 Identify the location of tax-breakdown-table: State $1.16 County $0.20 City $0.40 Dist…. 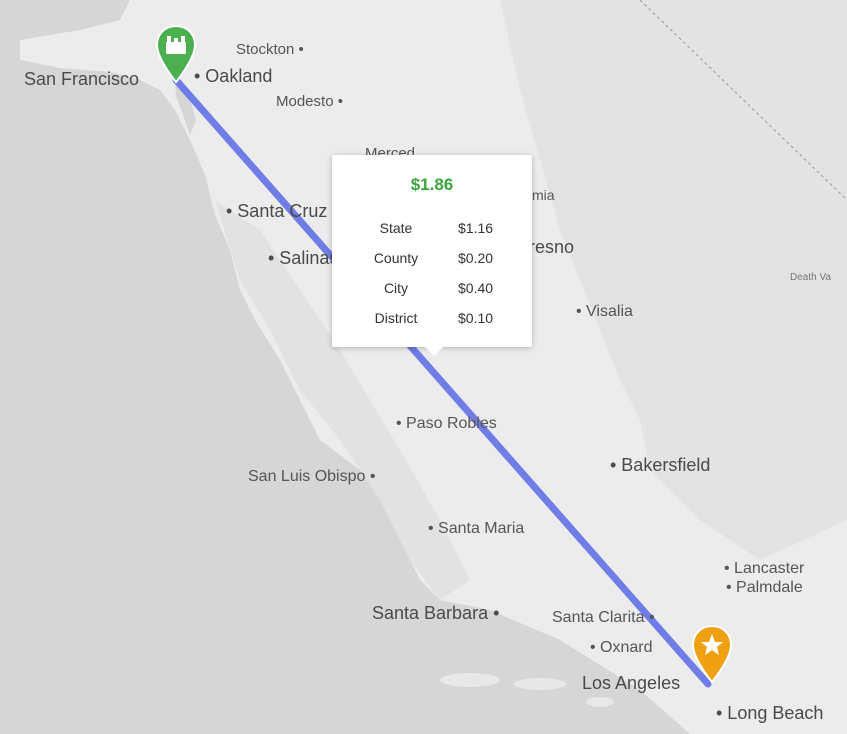
(432, 273).